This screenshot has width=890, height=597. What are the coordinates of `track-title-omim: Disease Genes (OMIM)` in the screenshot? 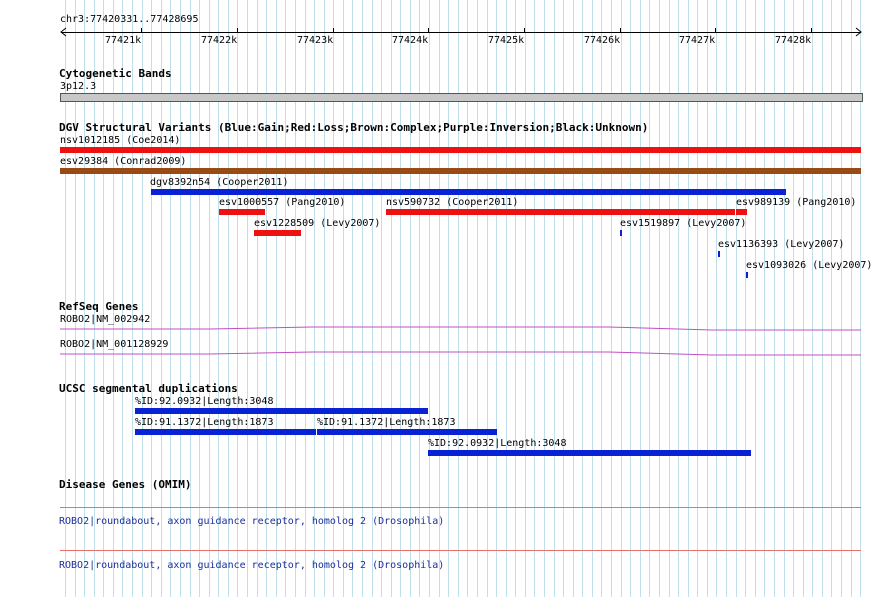 It's located at (125, 484).